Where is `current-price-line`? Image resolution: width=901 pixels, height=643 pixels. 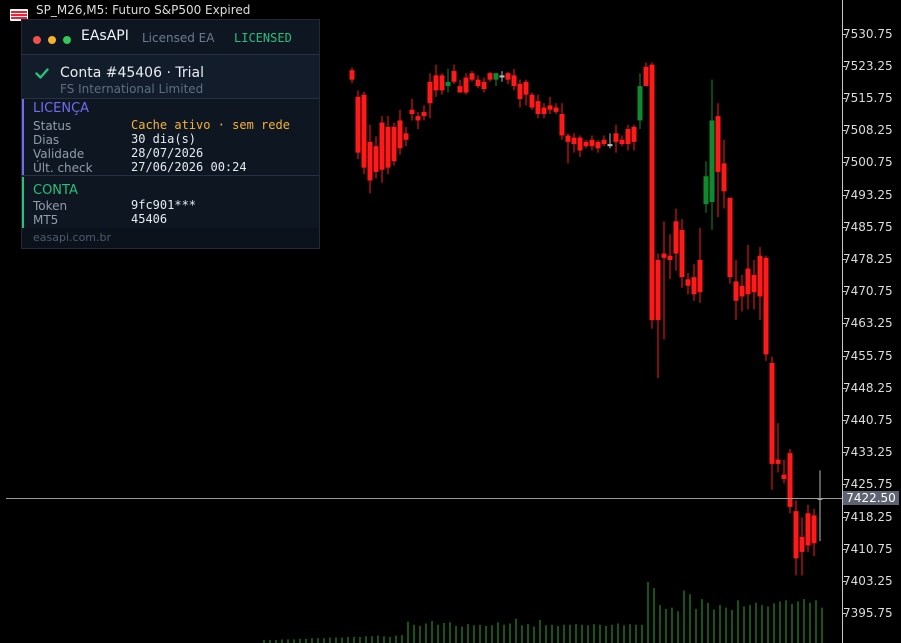
current-price-line is located at coordinates (424, 498).